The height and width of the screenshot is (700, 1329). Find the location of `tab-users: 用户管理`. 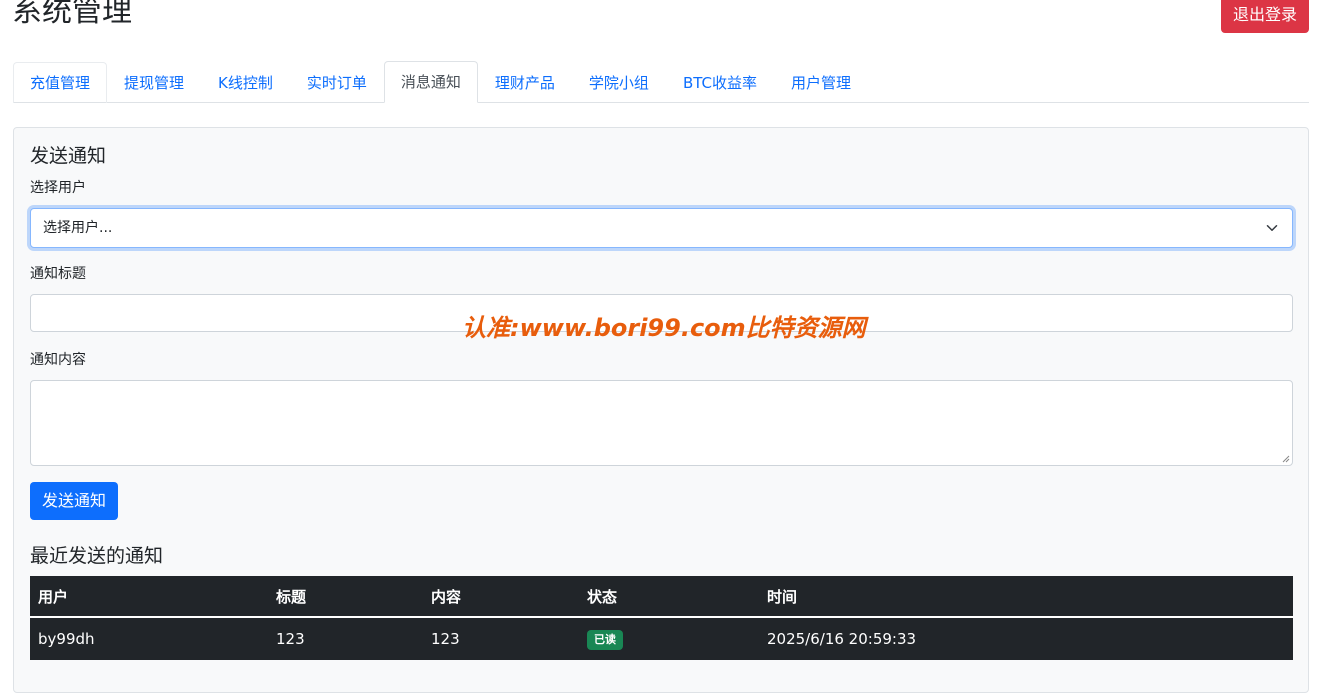

tab-users: 用户管理 is located at coordinates (821, 82).